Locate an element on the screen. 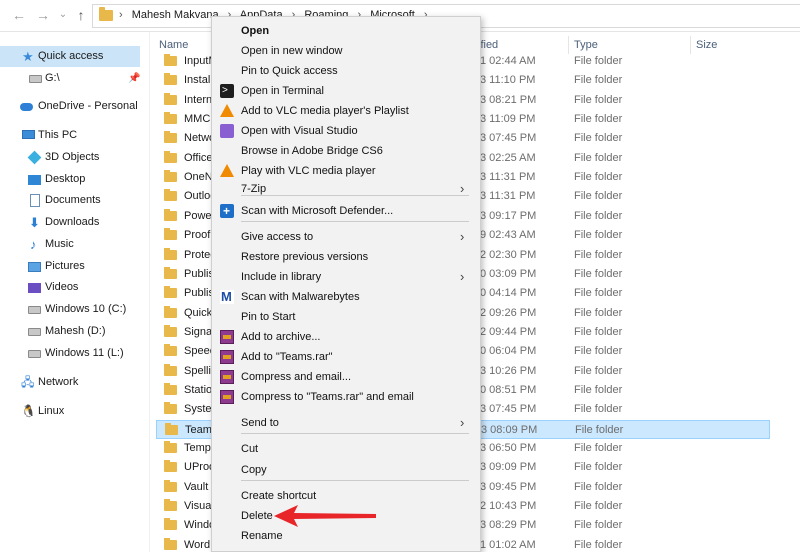 This screenshot has width=800, height=552. menu-item-label: Include in library is located at coordinates (281, 277).